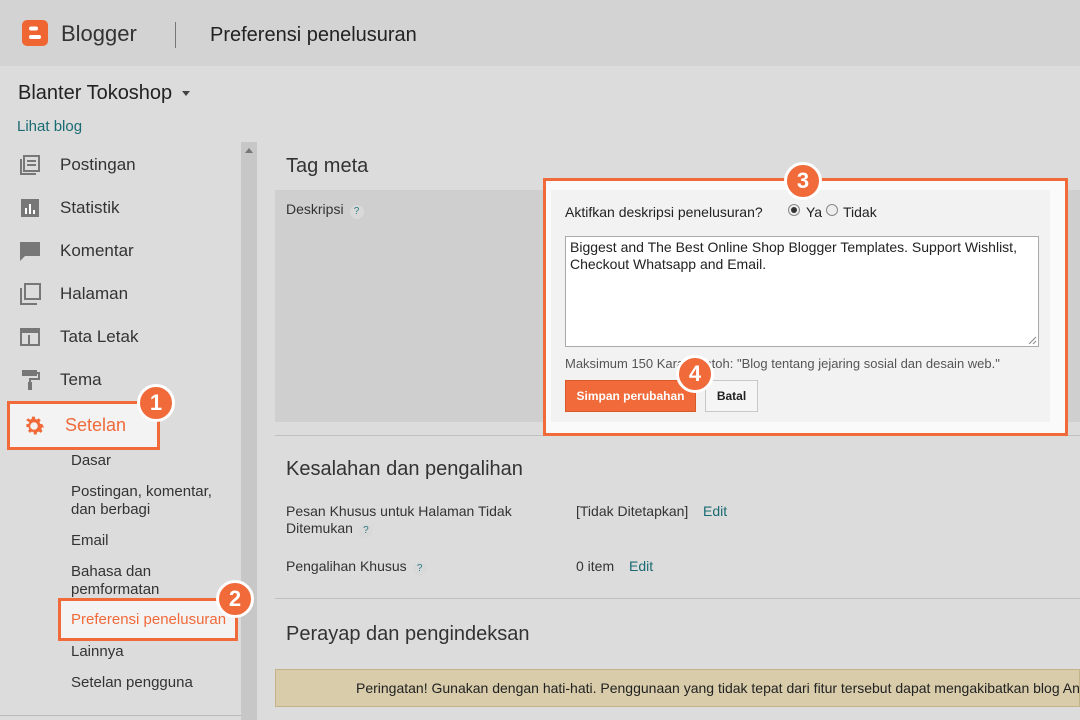 The height and width of the screenshot is (720, 1080). Describe the element at coordinates (630, 396) in the screenshot. I see `save-button: Simpan perubahan` at that location.